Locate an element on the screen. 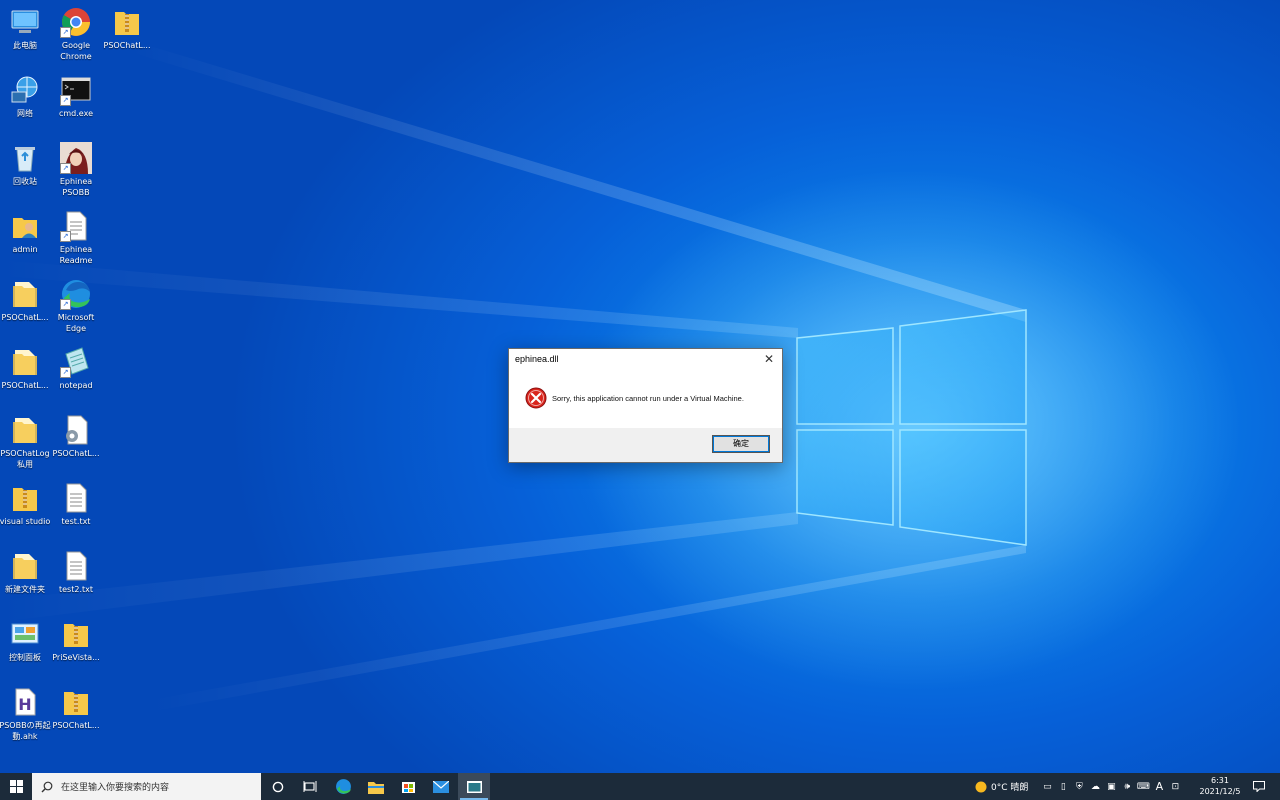  notification-icon is located at coordinates (1259, 786).